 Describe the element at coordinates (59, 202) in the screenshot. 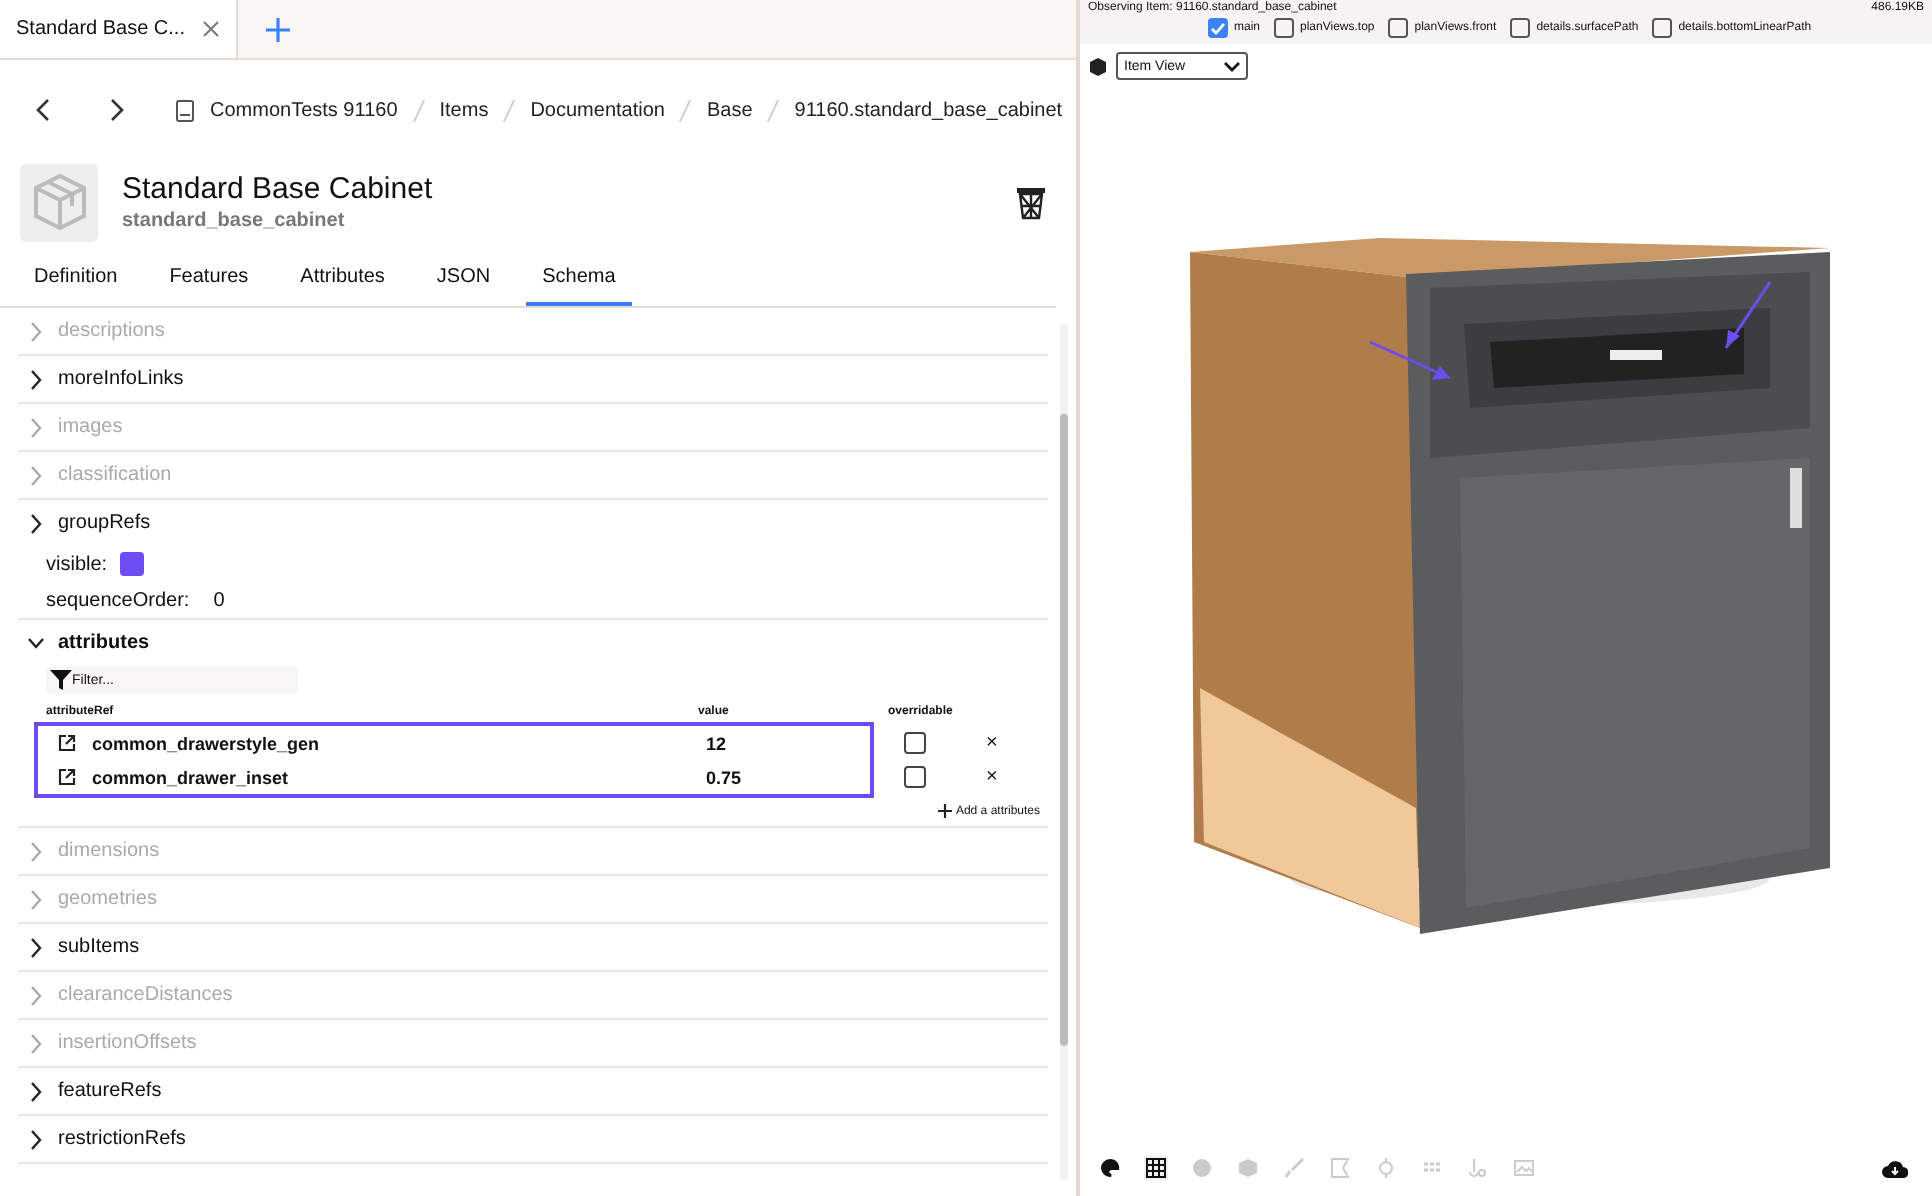

I see `box-icon` at that location.